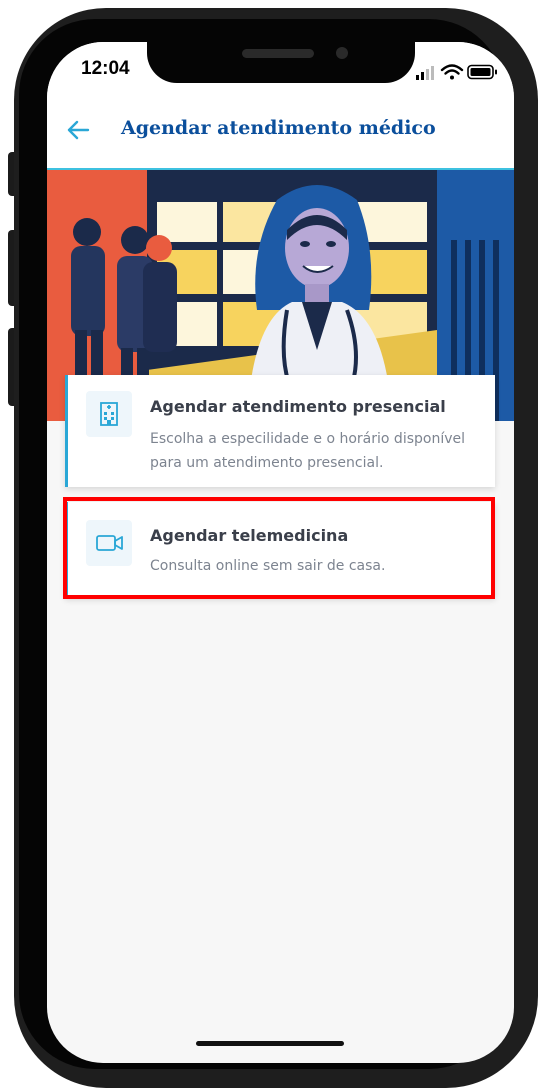  Describe the element at coordinates (482, 72) in the screenshot. I see `battery-icon` at that location.